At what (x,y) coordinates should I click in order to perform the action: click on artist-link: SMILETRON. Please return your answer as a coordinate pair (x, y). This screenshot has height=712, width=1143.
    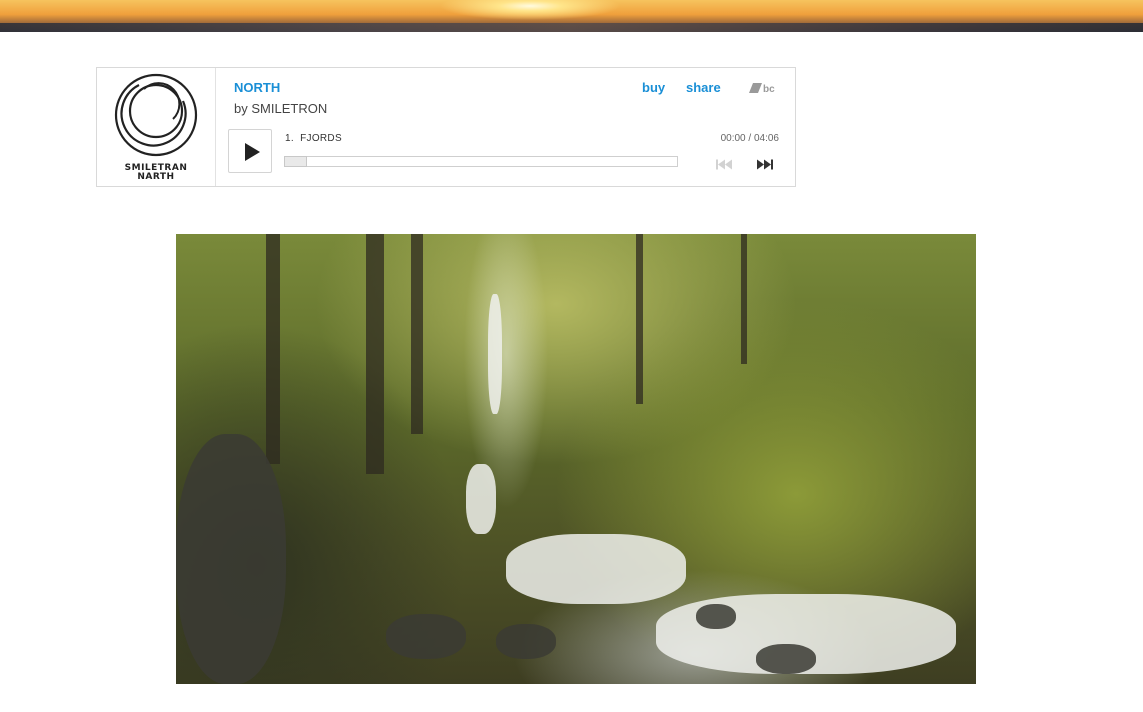
    Looking at the image, I should click on (289, 108).